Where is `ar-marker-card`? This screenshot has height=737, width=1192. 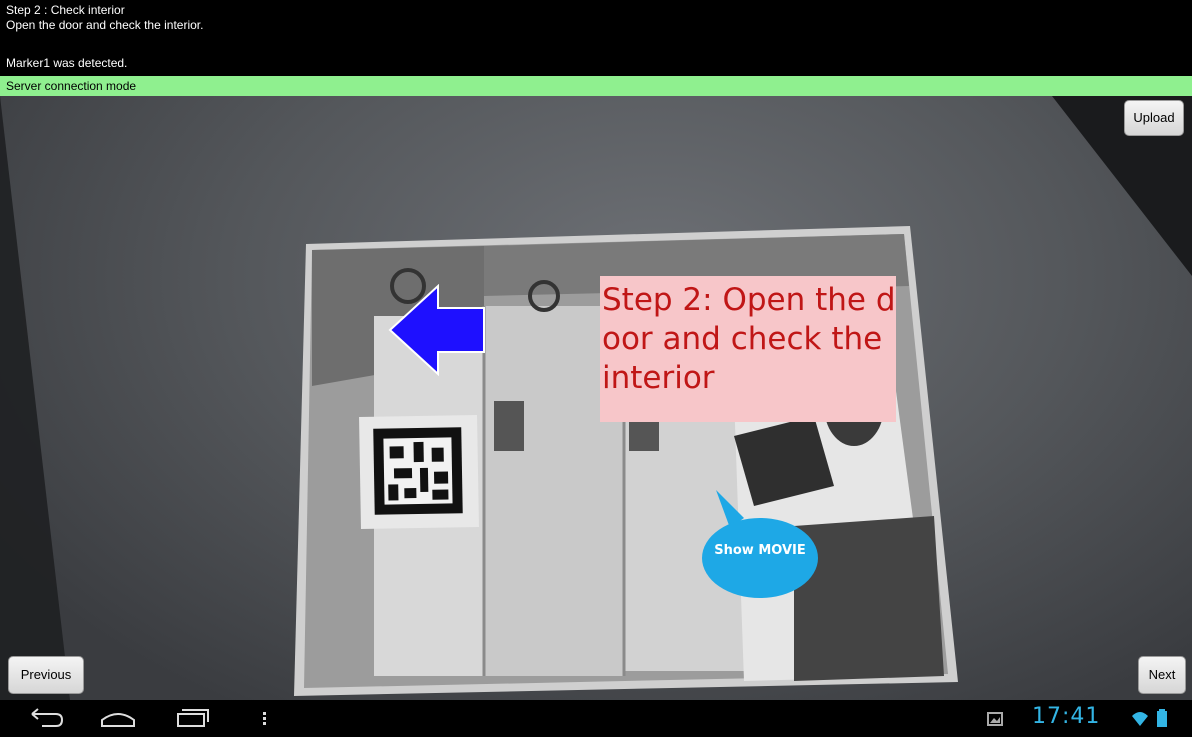 ar-marker-card is located at coordinates (419, 472).